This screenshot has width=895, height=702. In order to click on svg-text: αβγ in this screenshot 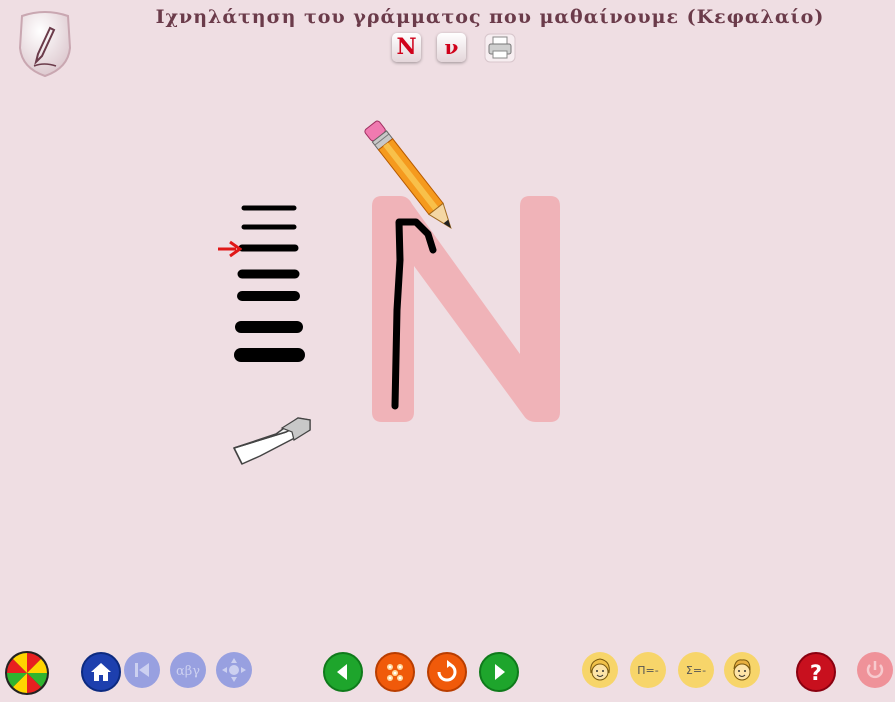, I will do `click(188, 671)`.